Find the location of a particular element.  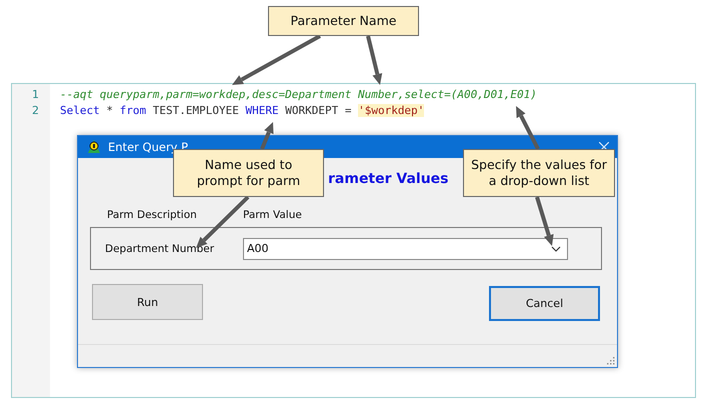

callout-note: Specify the values for a drop-down list is located at coordinates (539, 173).